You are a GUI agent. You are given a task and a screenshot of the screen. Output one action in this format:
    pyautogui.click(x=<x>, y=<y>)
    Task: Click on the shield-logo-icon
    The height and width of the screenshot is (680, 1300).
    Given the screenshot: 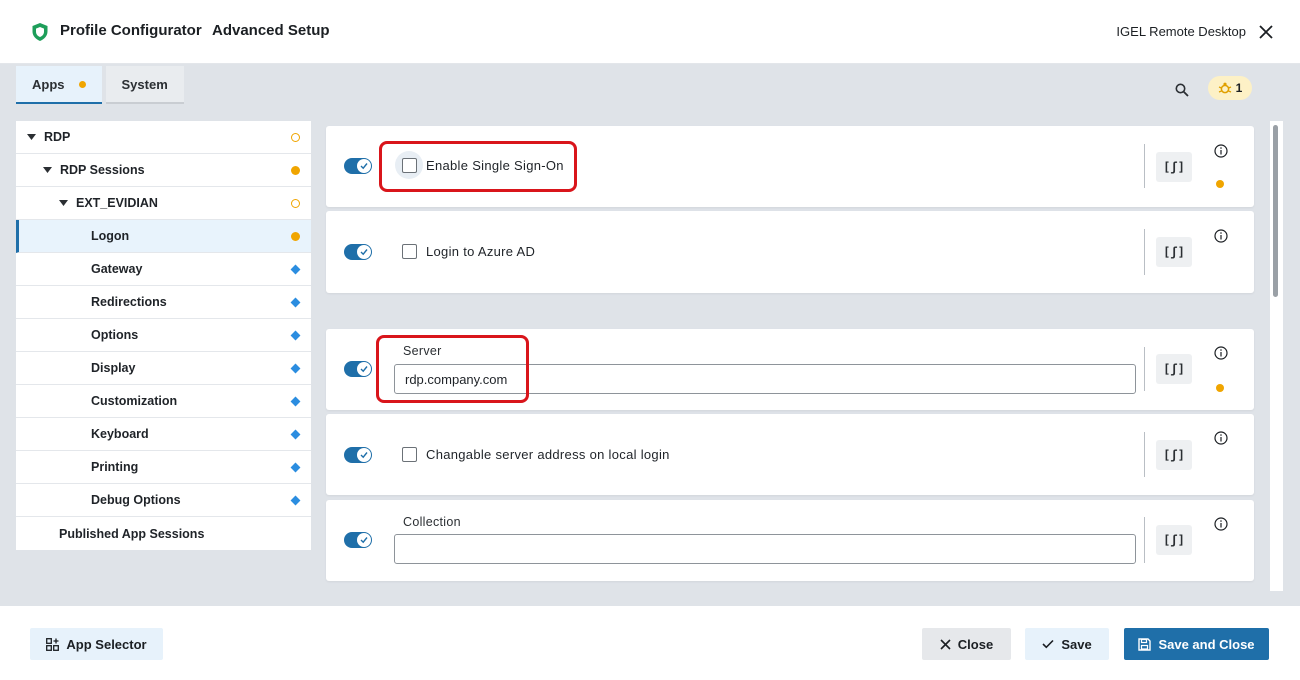 What is the action you would take?
    pyautogui.click(x=40, y=32)
    